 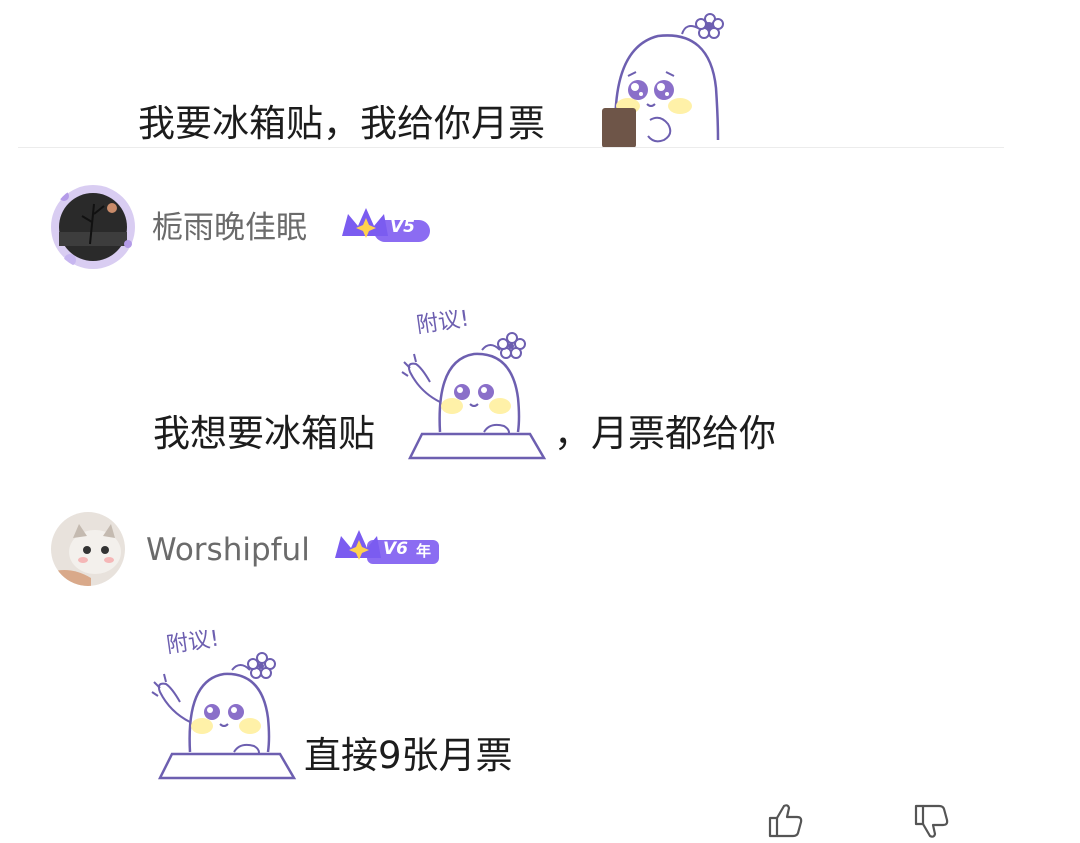 What do you see at coordinates (395, 549) in the screenshot?
I see `level-badge-label: V6` at bounding box center [395, 549].